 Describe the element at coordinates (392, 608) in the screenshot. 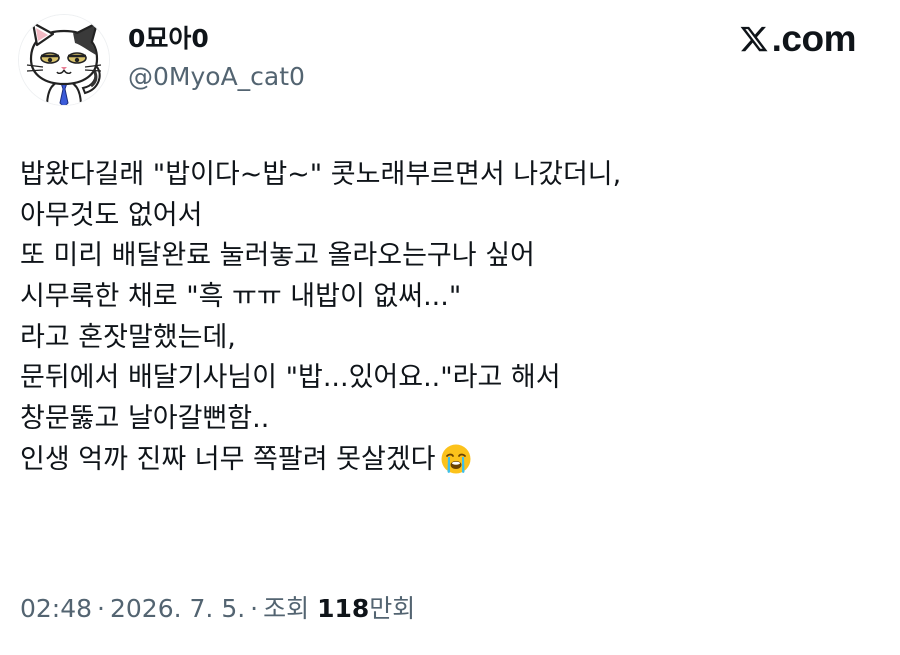

I see `views-unit: 만회` at that location.